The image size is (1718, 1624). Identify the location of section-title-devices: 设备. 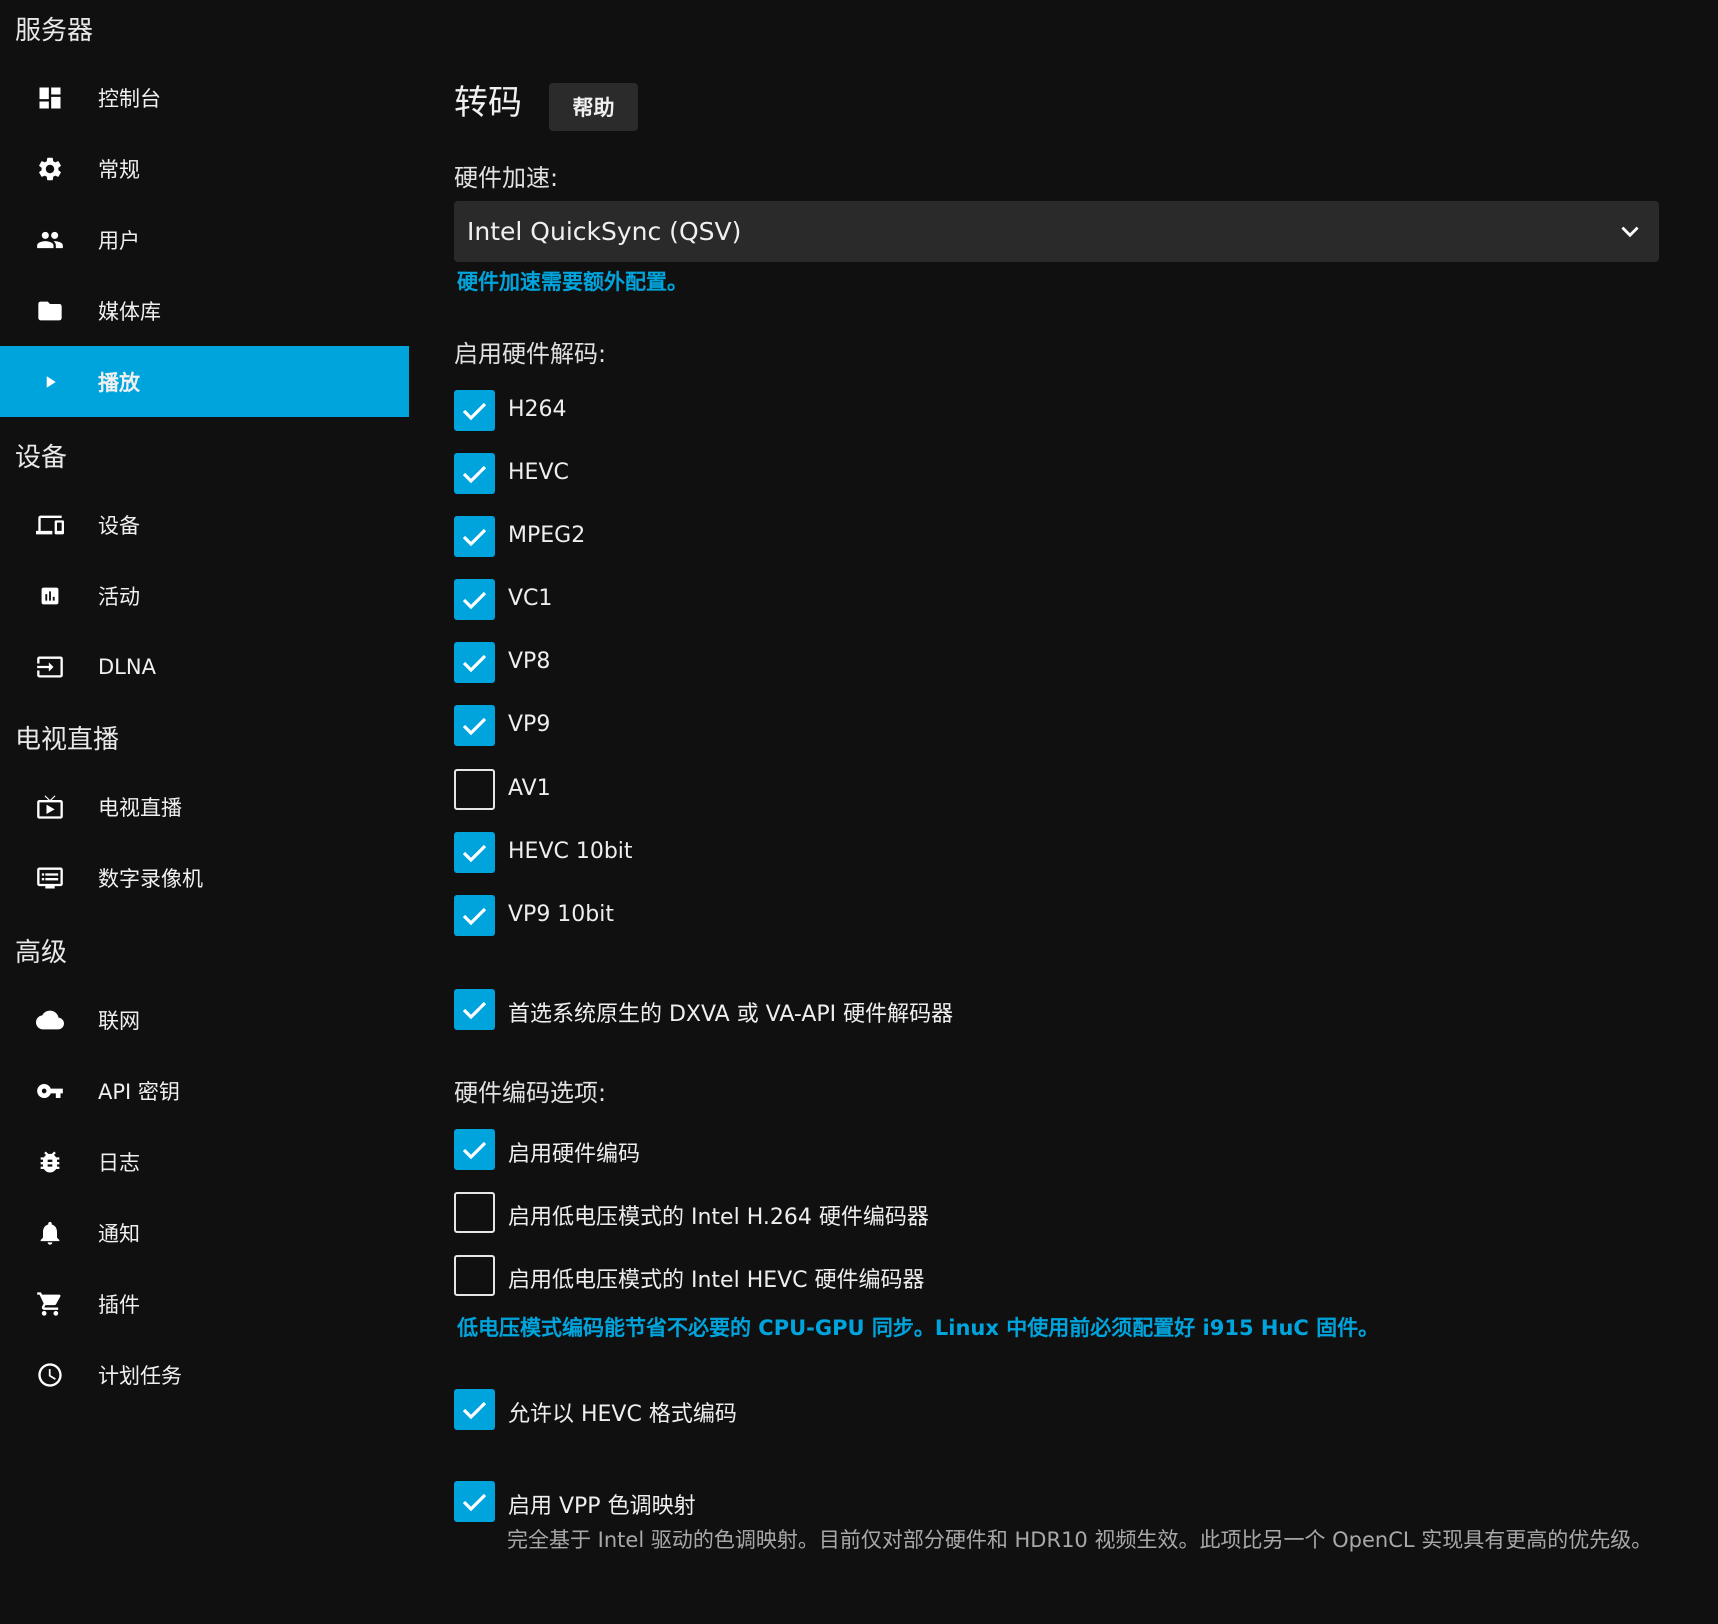
(41, 458).